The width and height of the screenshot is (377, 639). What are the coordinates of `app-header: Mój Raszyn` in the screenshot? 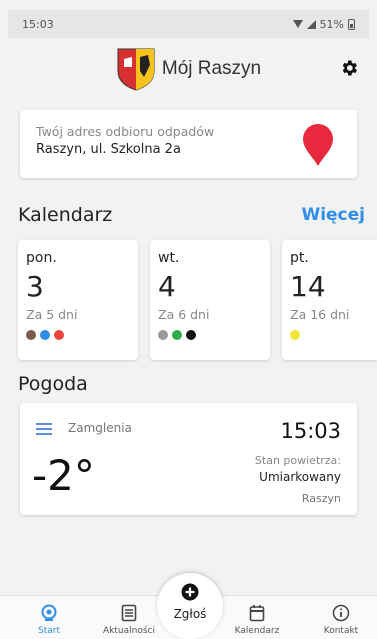 It's located at (188, 69).